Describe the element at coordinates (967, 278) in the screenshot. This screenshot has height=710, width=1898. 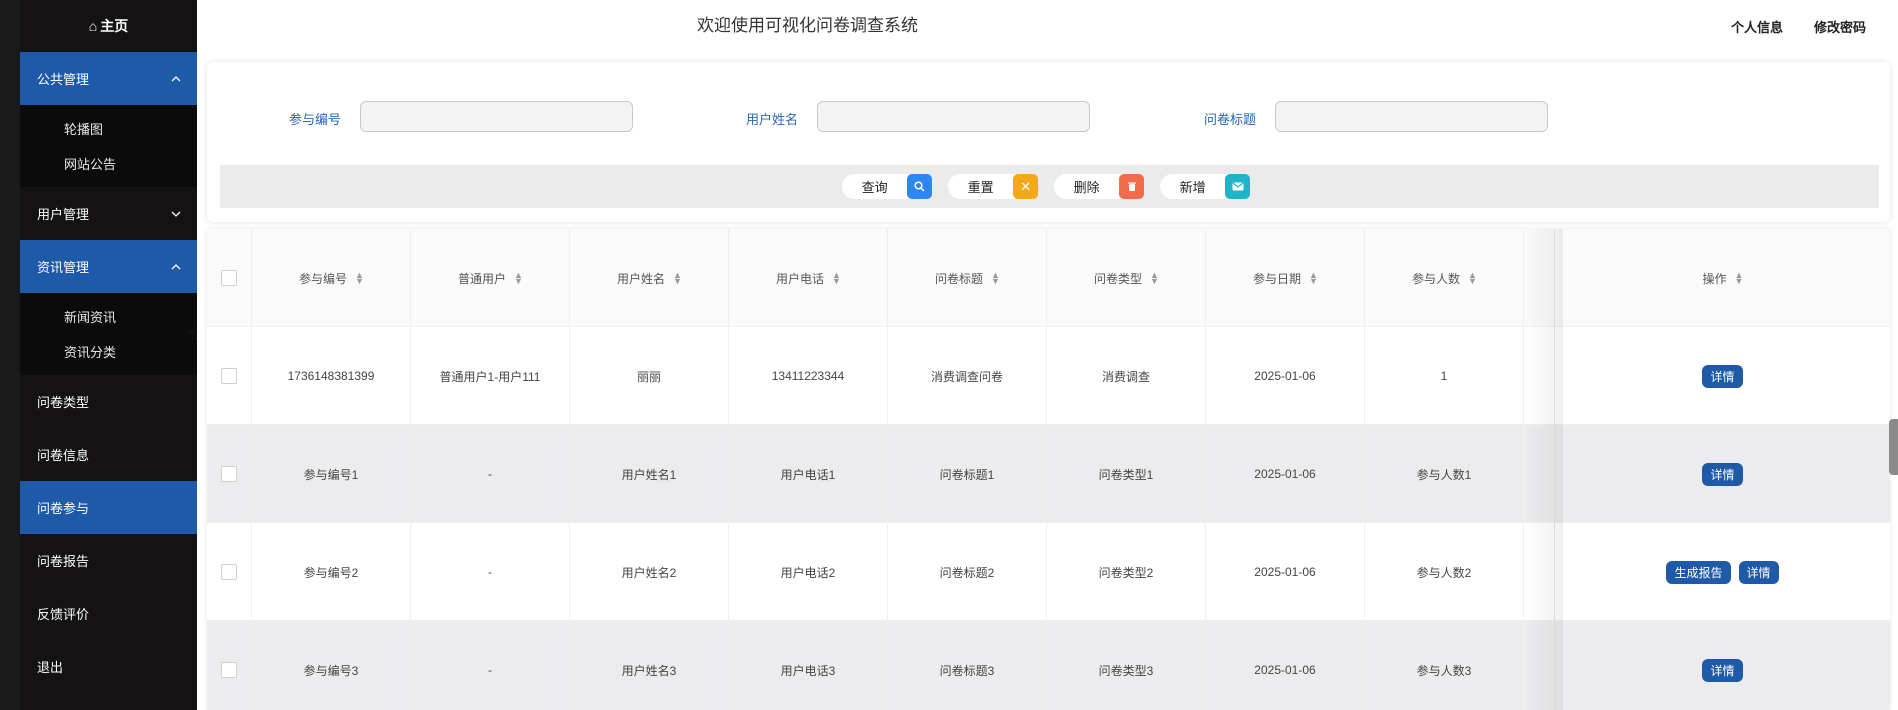
I see `column-header: 问卷标题 ▲ ▼` at that location.